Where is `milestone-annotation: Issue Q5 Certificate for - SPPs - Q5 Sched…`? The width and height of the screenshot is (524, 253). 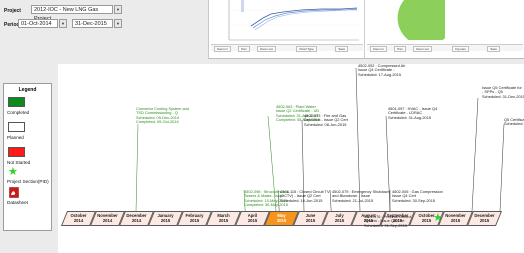 milestone-annotation: Issue Q5 Certificate for - SPPs - Q5 Sched… is located at coordinates (503, 92).